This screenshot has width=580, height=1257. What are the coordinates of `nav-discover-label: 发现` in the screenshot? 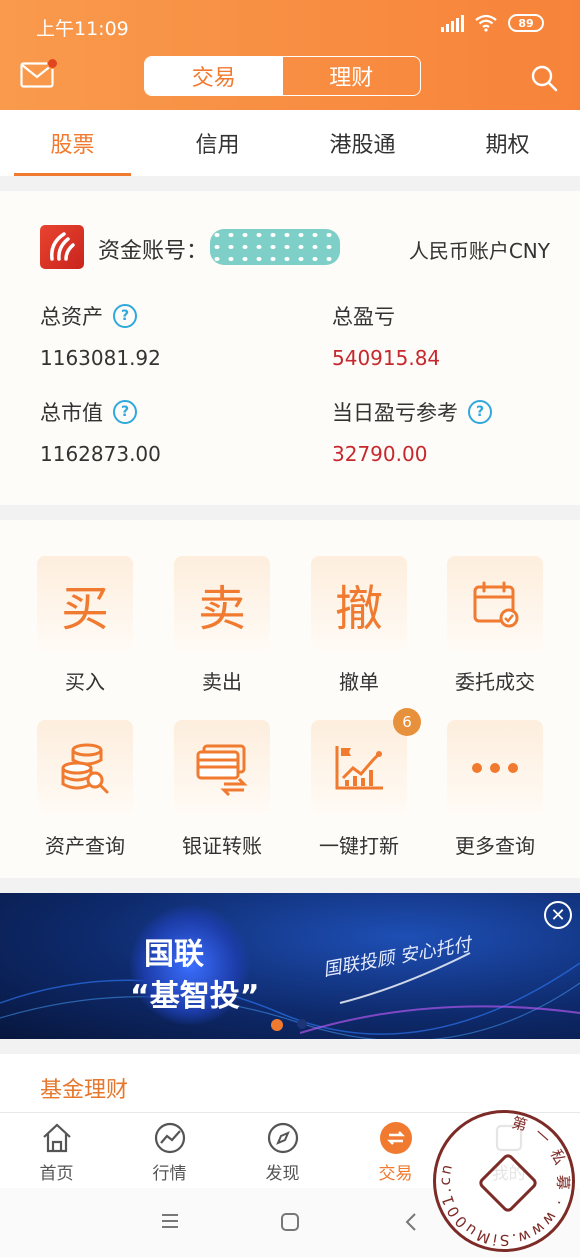 It's located at (282, 1174).